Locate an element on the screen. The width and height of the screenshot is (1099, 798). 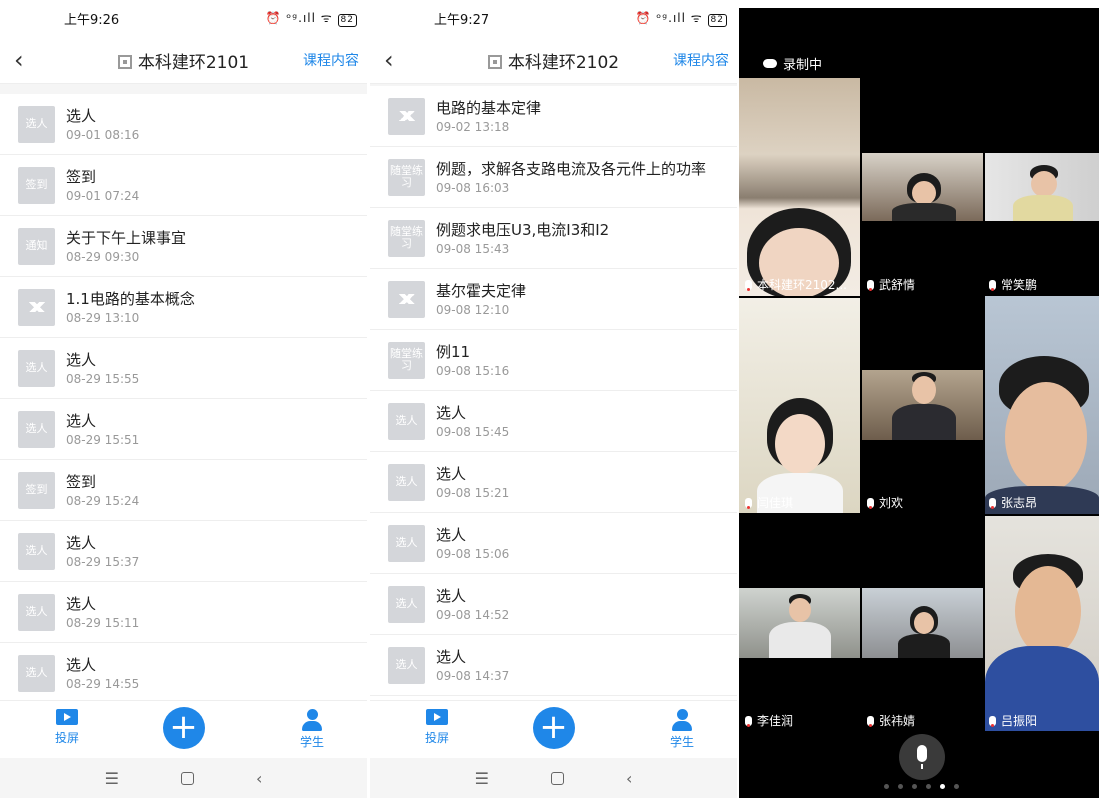
list-item: 签到 签到 09-01 07:24 is located at coordinates (183, 185).